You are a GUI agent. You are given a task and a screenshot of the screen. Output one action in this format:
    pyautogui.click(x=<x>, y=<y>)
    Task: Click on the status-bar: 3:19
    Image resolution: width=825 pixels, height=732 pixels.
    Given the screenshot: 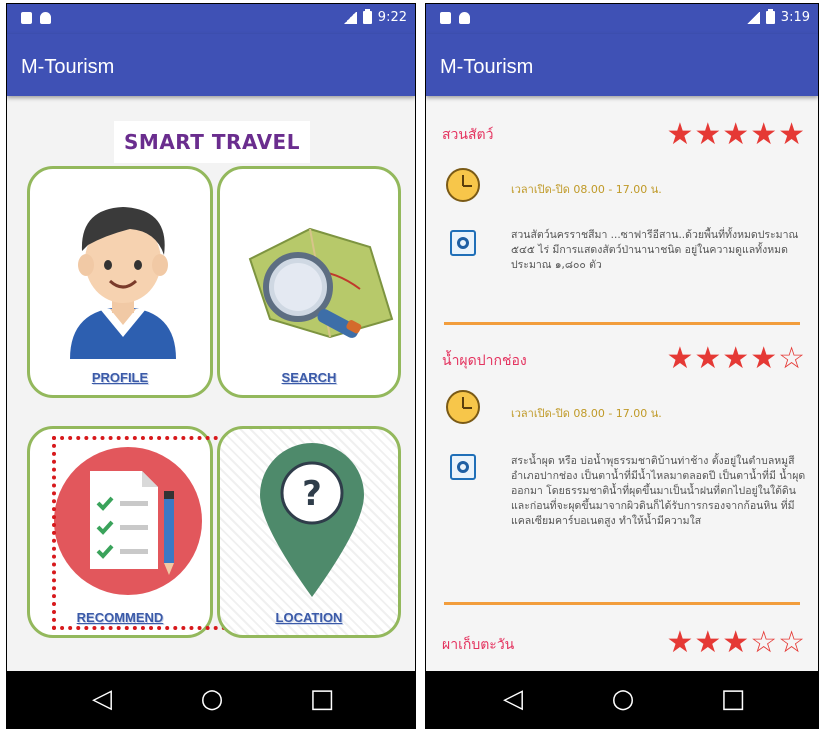 What is the action you would take?
    pyautogui.click(x=622, y=19)
    